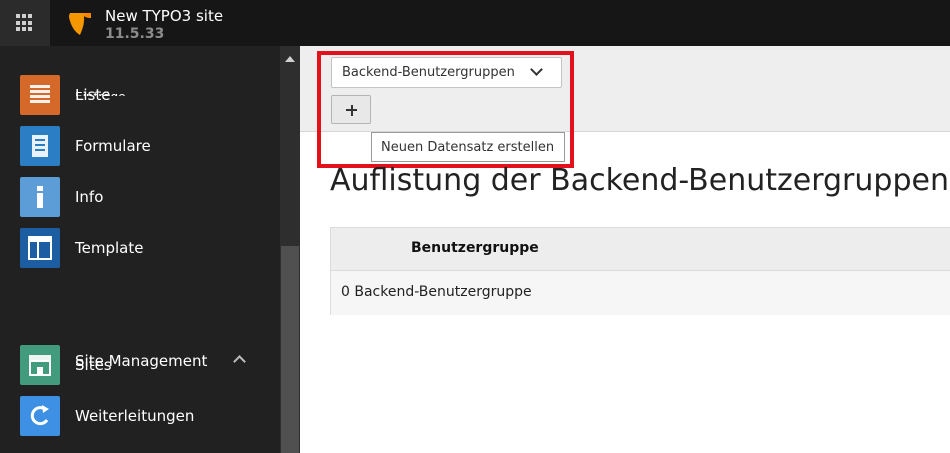 Image resolution: width=950 pixels, height=453 pixels. Describe the element at coordinates (640, 249) in the screenshot. I see `table-header: Benutzergruppe` at that location.